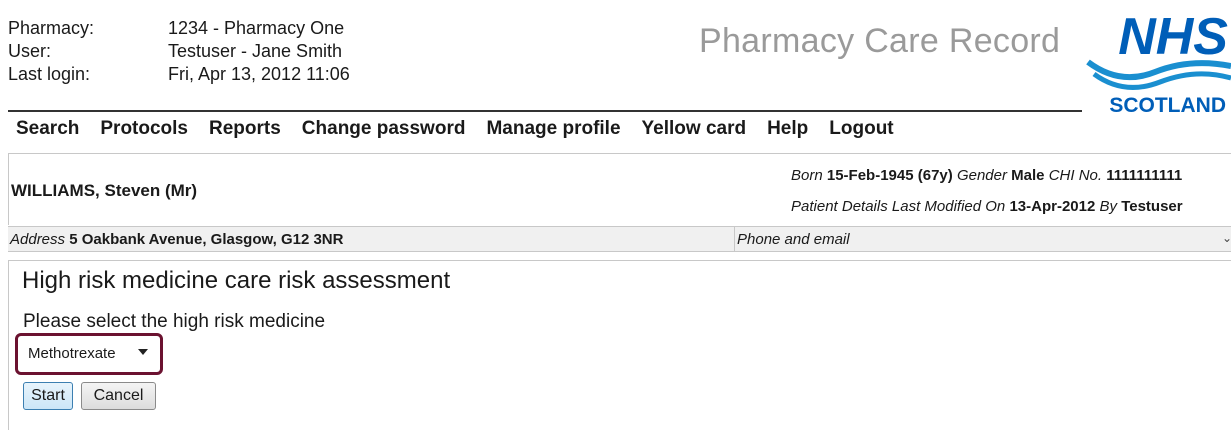 This screenshot has width=1231, height=430. Describe the element at coordinates (38, 239) in the screenshot. I see `address-label: Address` at that location.